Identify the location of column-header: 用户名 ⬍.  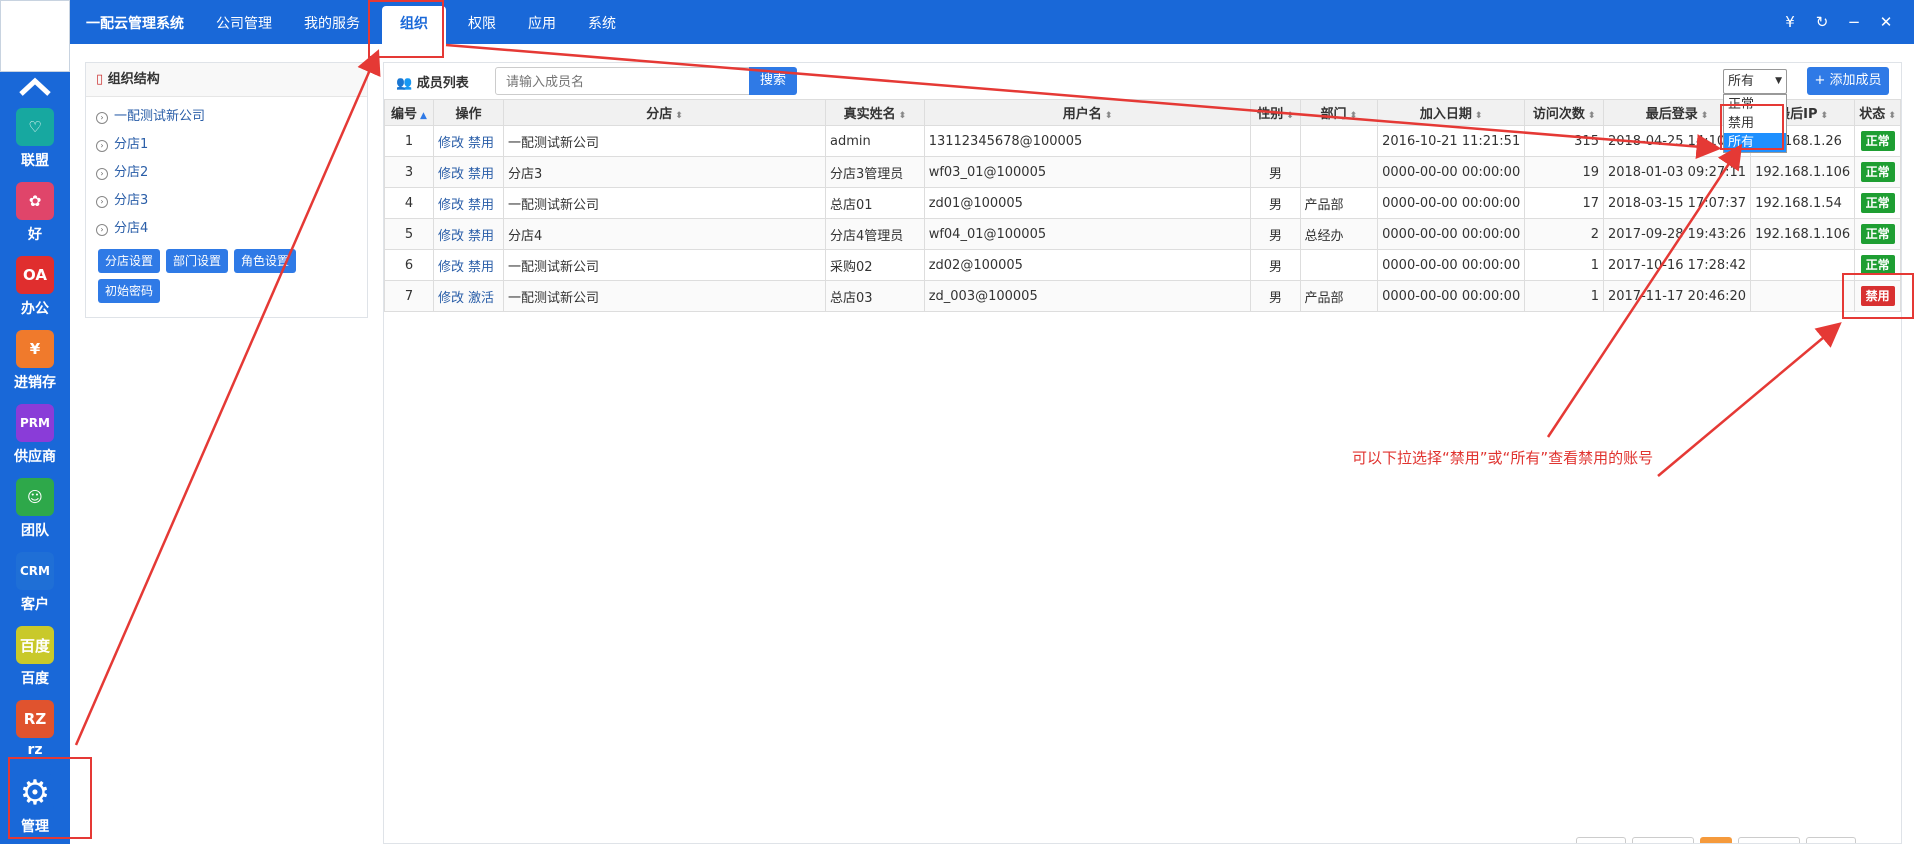
(1087, 112).